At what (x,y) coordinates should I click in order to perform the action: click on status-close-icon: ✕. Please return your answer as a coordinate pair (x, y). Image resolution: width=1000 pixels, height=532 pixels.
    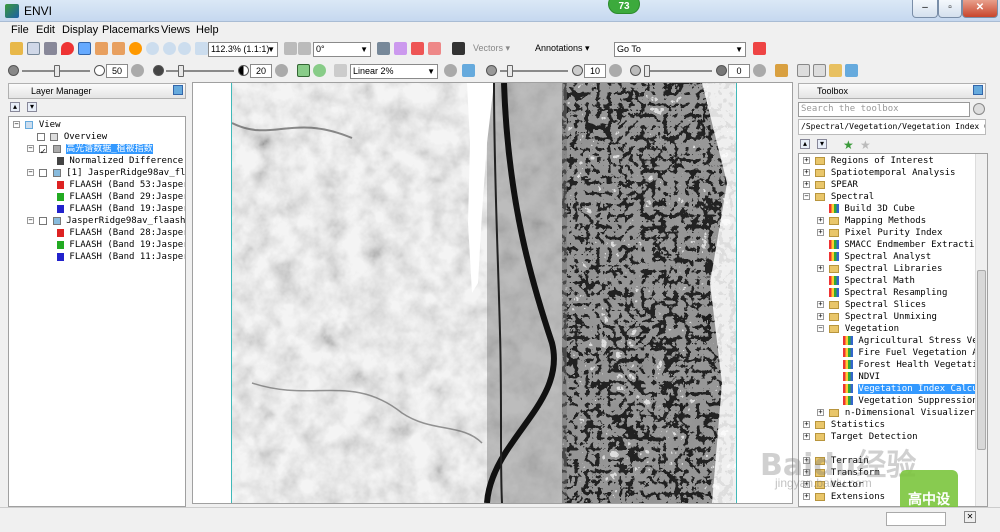
    Looking at the image, I should click on (970, 517).